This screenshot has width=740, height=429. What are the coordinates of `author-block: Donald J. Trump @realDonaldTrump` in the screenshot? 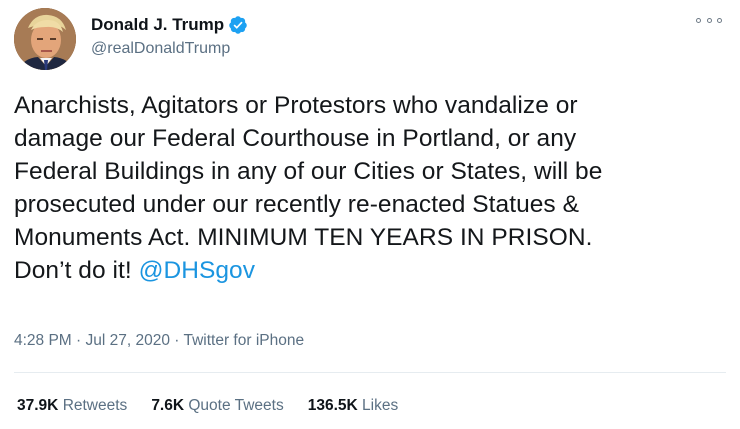 It's located at (169, 36).